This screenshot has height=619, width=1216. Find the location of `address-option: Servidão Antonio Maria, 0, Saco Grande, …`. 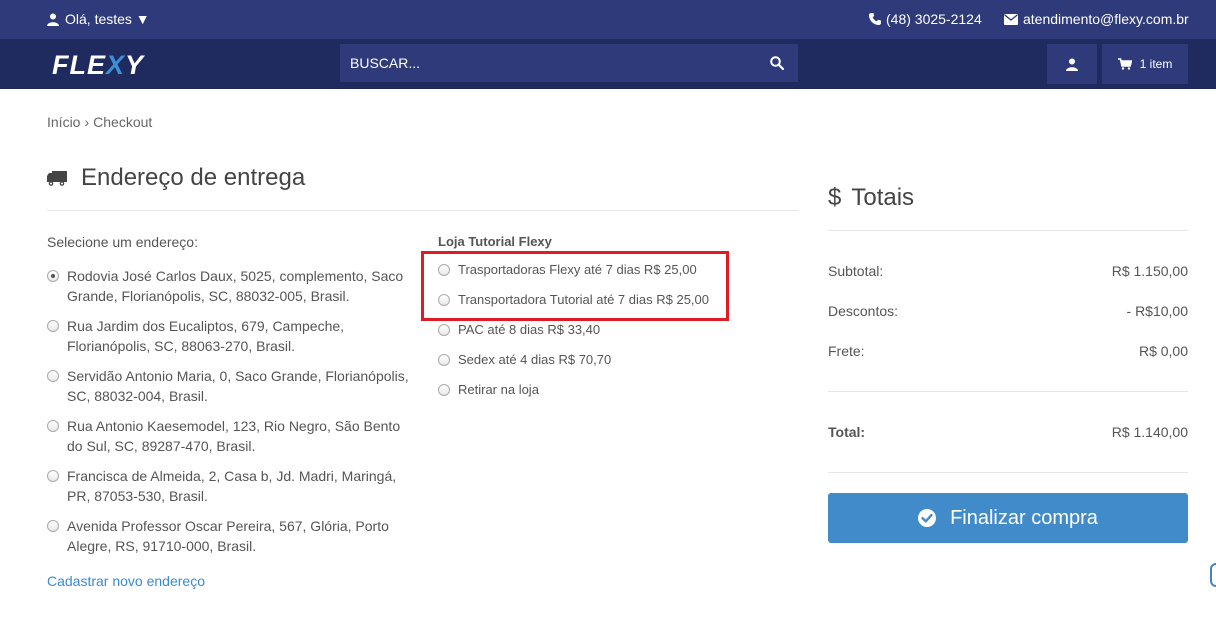

address-option: Servidão Antonio Maria, 0, Saco Grande, … is located at coordinates (232, 386).